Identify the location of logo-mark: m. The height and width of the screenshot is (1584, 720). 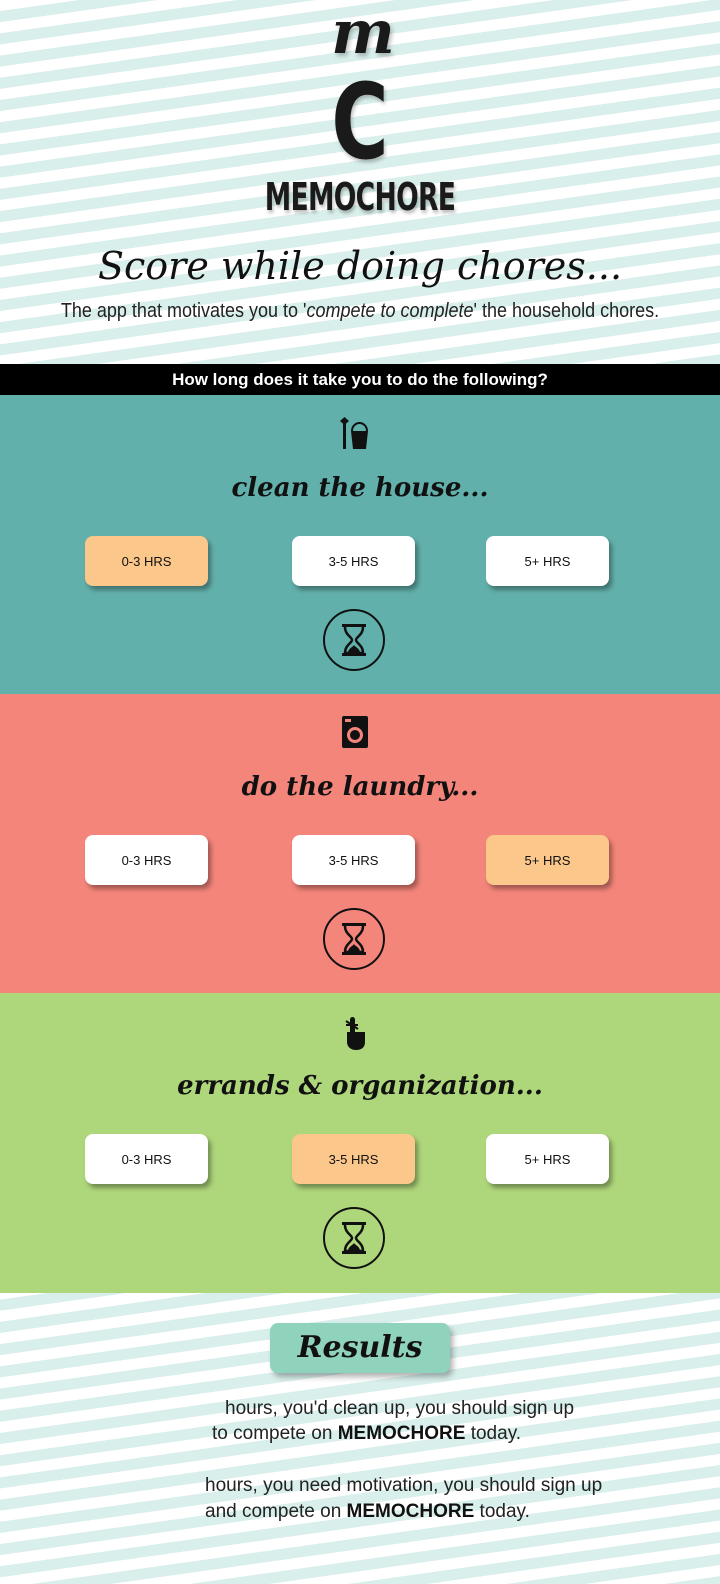
(363, 34).